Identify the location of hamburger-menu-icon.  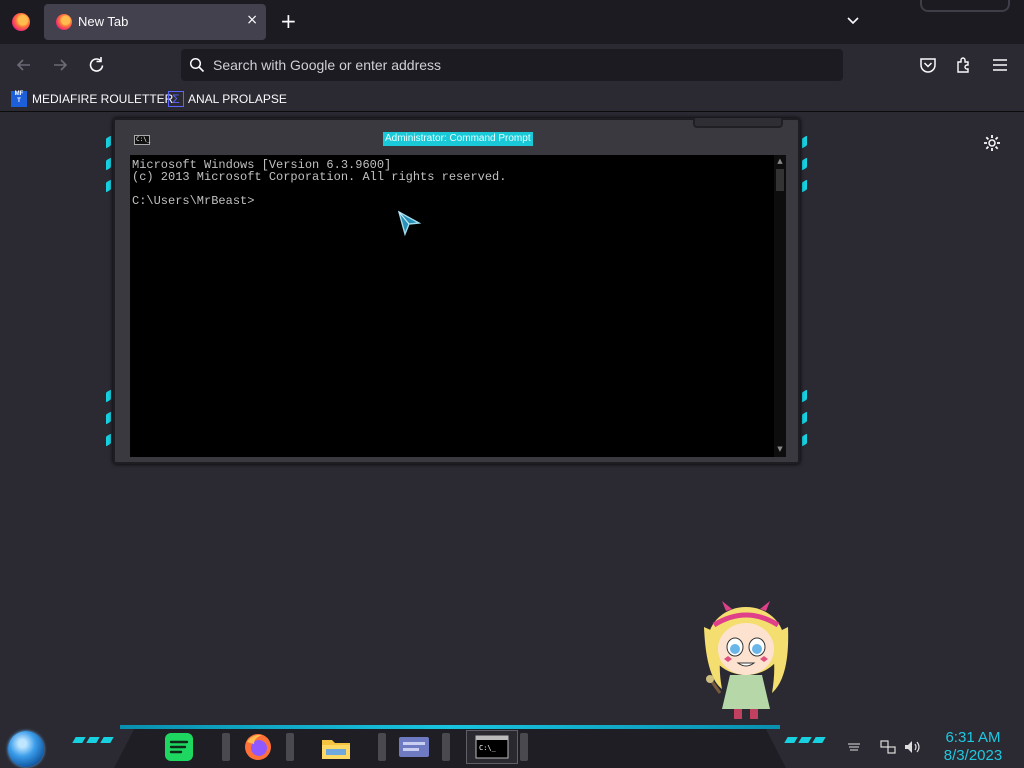
(1000, 65).